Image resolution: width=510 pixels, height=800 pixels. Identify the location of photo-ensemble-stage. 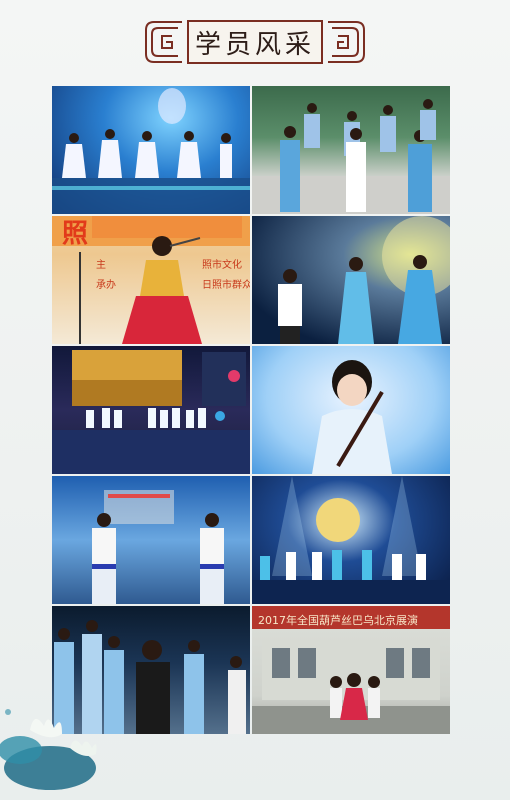
(151, 410).